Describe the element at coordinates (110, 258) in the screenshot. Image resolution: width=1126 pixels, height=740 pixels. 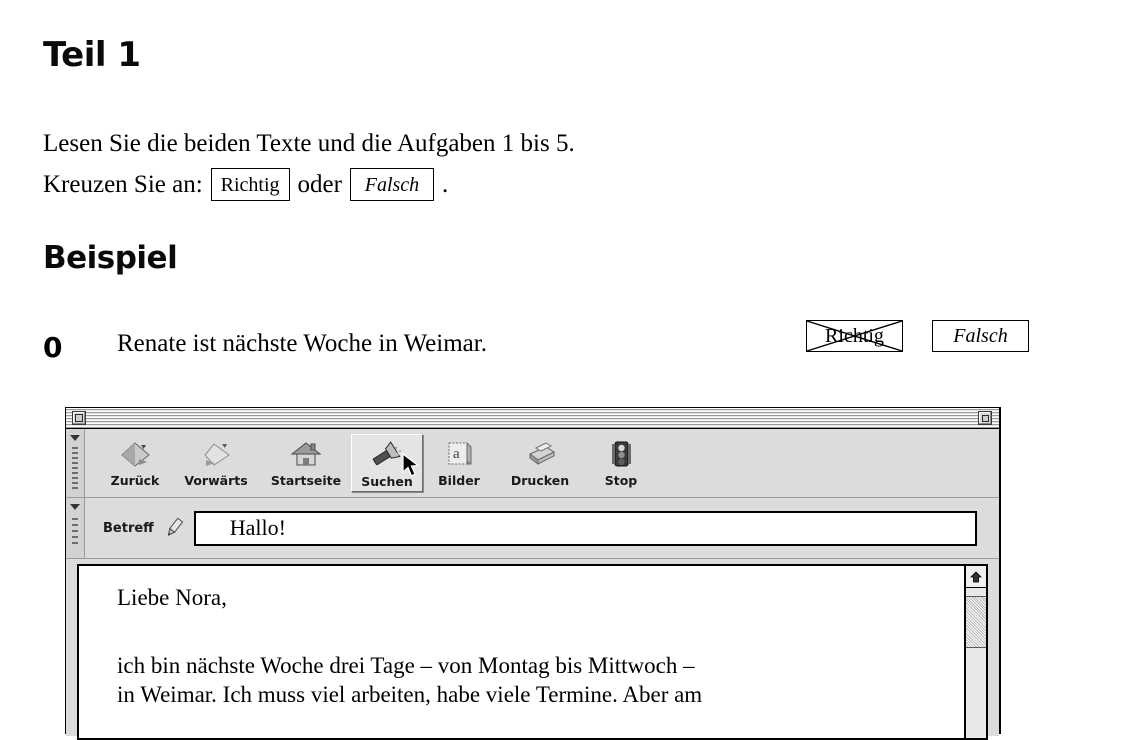
I see `section-title-beispiel: Beispiel` at that location.